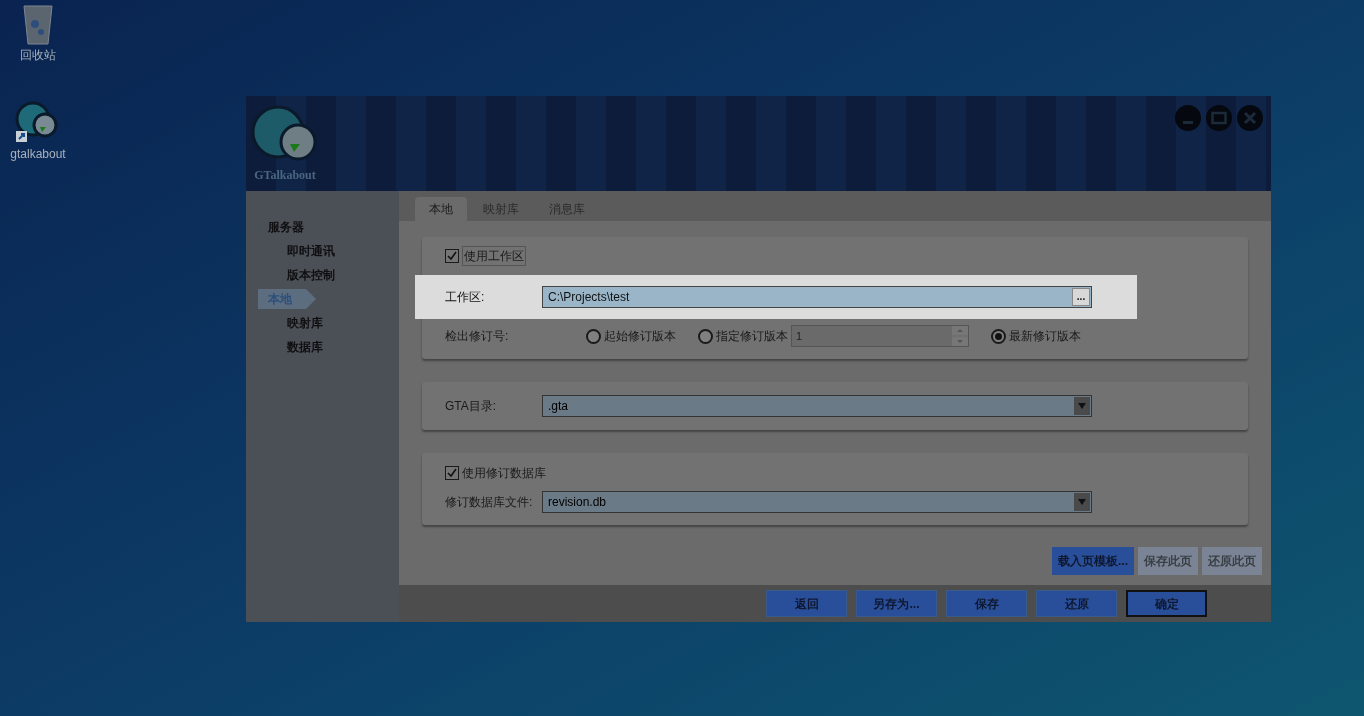 The height and width of the screenshot is (716, 1364). Describe the element at coordinates (489, 502) in the screenshot. I see `field-label: 修订数据库文件:` at that location.